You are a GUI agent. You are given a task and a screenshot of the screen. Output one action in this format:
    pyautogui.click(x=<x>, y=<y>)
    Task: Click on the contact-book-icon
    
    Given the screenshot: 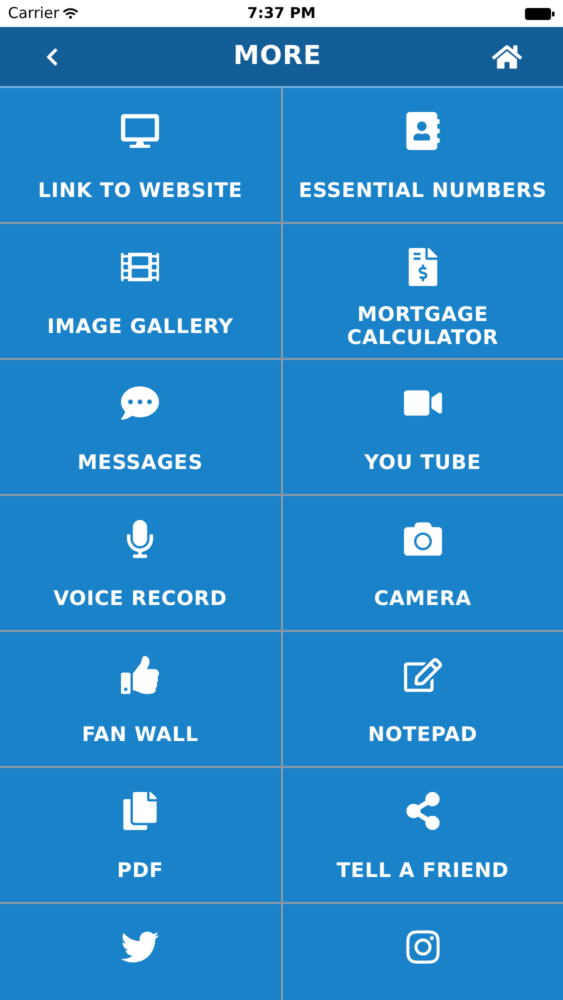 What is the action you would take?
    pyautogui.click(x=423, y=131)
    